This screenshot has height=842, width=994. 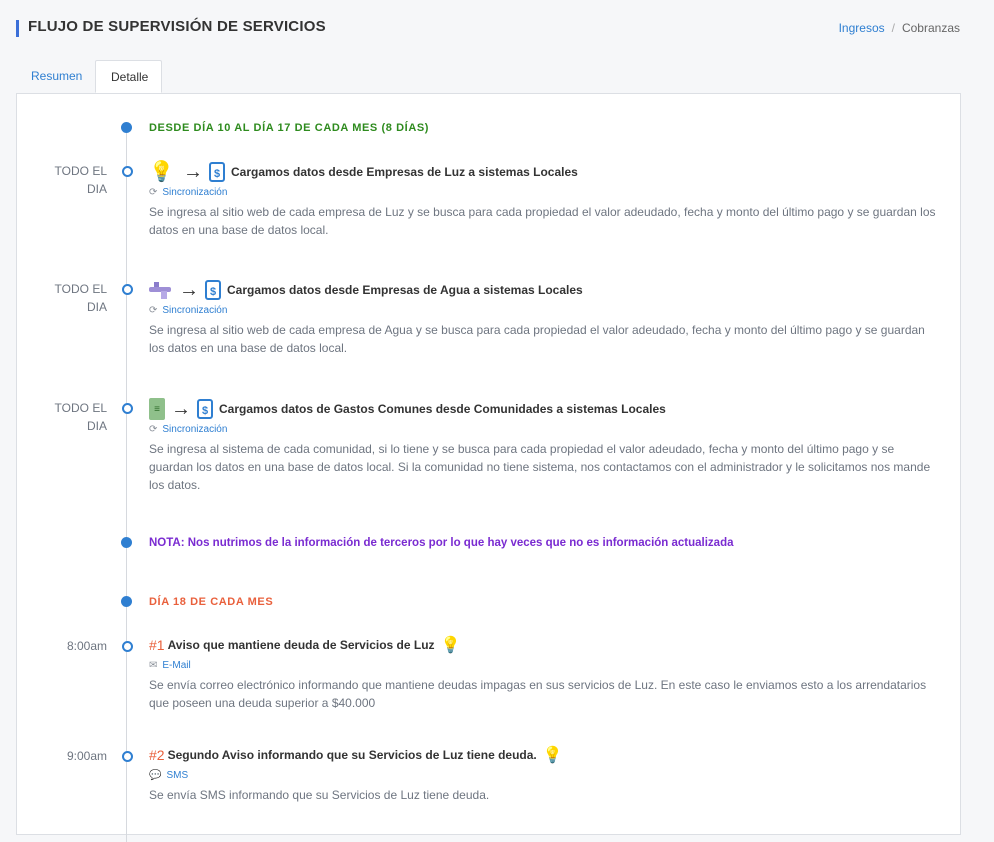 I want to click on entry-tag: ✉ E-Mail, so click(x=544, y=665).